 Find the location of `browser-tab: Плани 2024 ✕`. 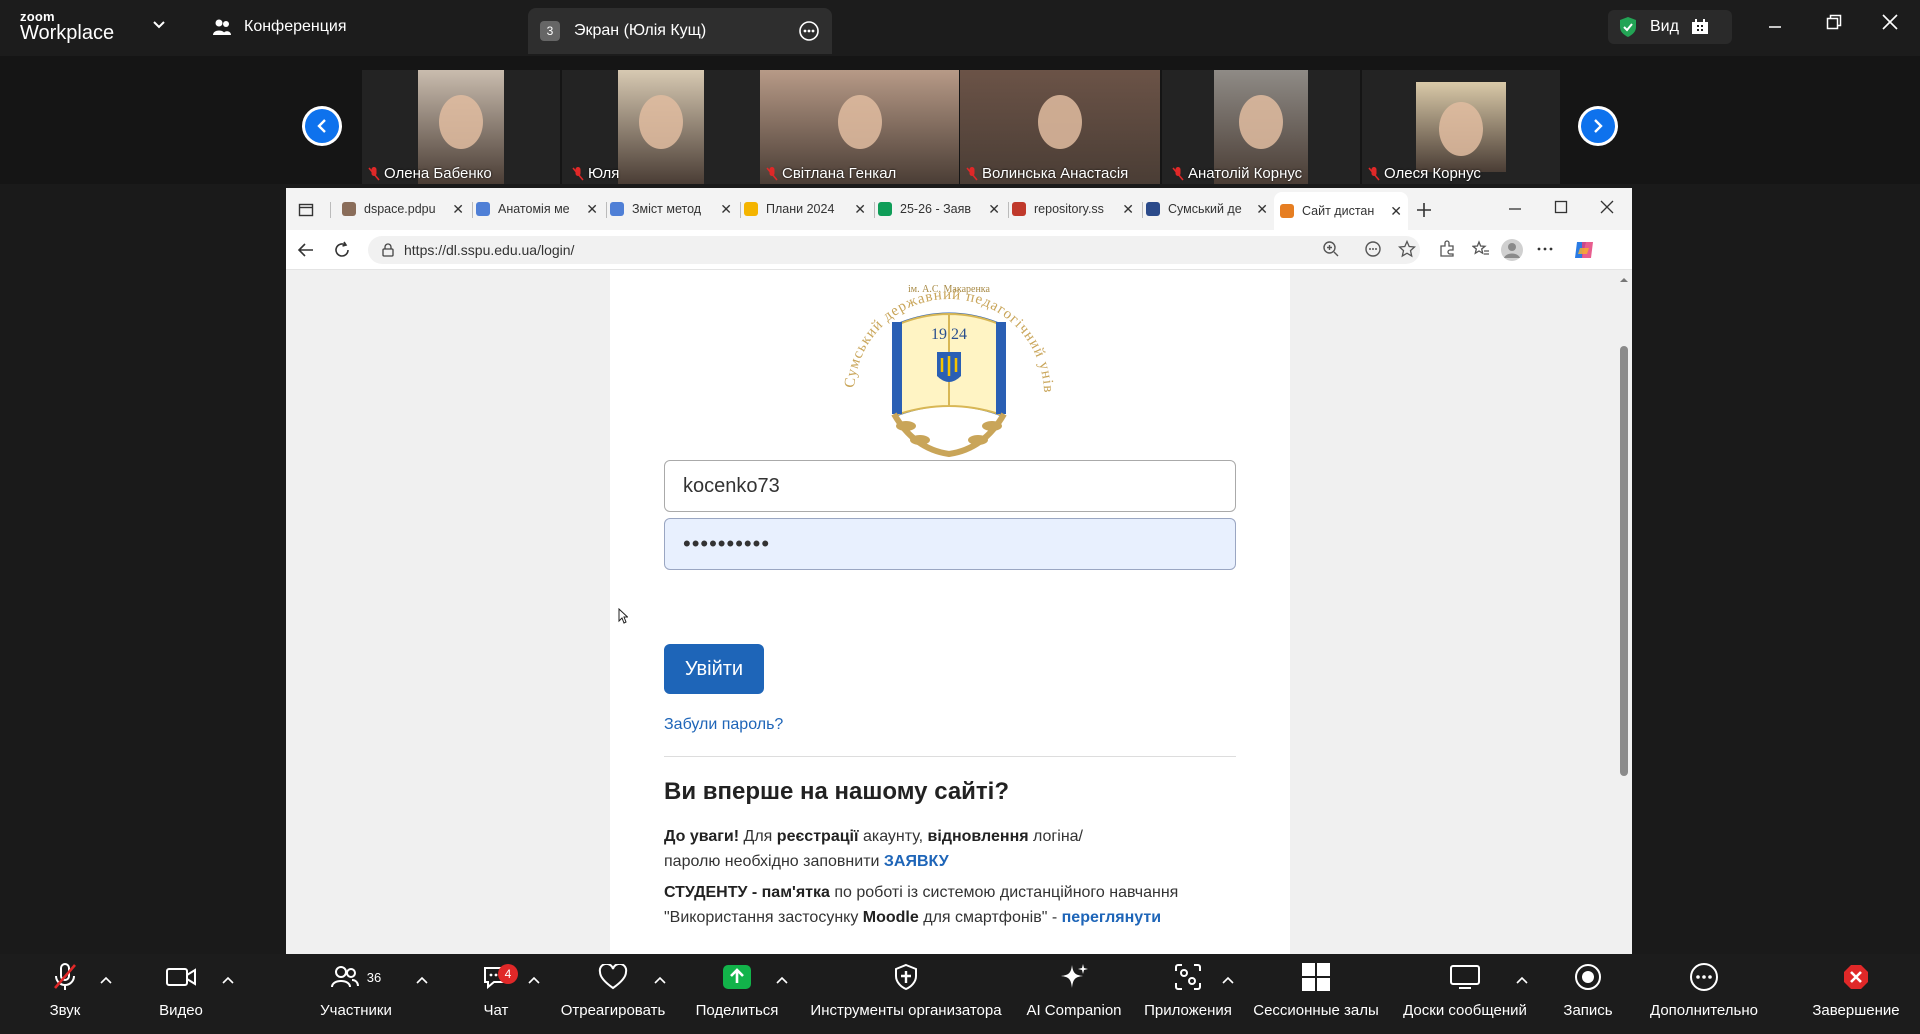

browser-tab: Плани 2024 ✕ is located at coordinates (805, 209).